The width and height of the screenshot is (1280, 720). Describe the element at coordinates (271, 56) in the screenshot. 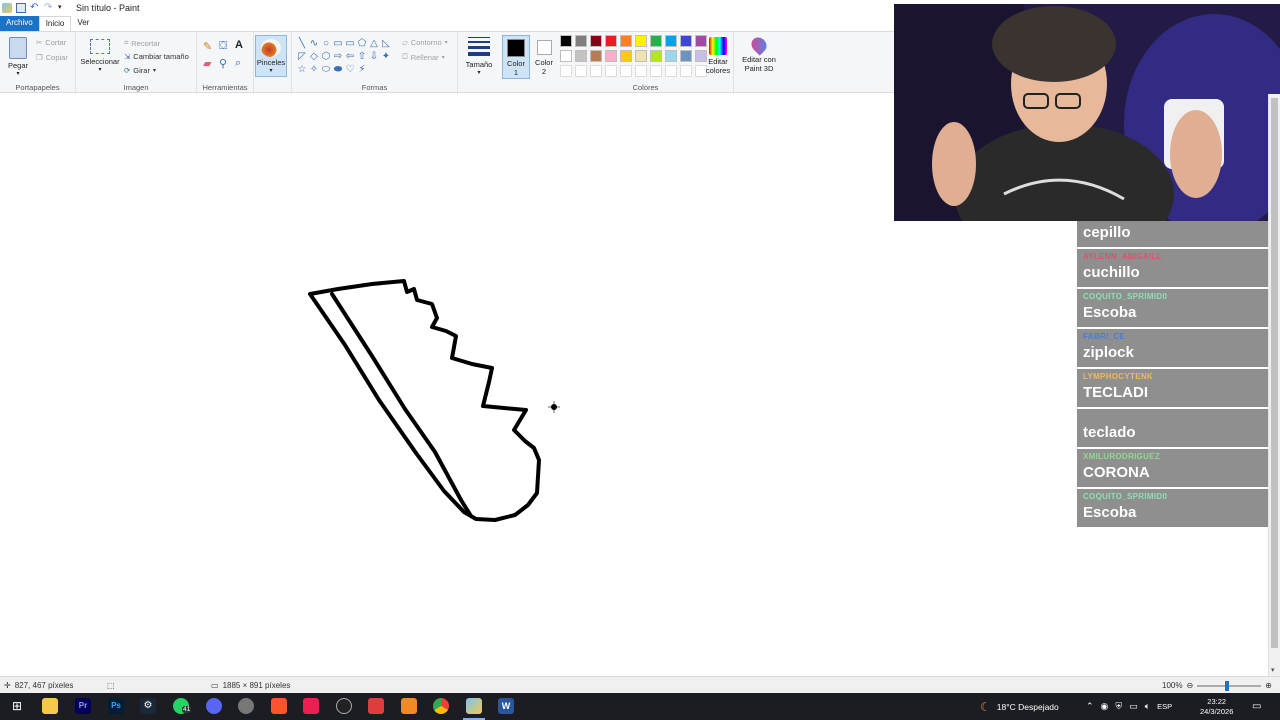

I see `brushes-button: Pinceles ▾` at that location.